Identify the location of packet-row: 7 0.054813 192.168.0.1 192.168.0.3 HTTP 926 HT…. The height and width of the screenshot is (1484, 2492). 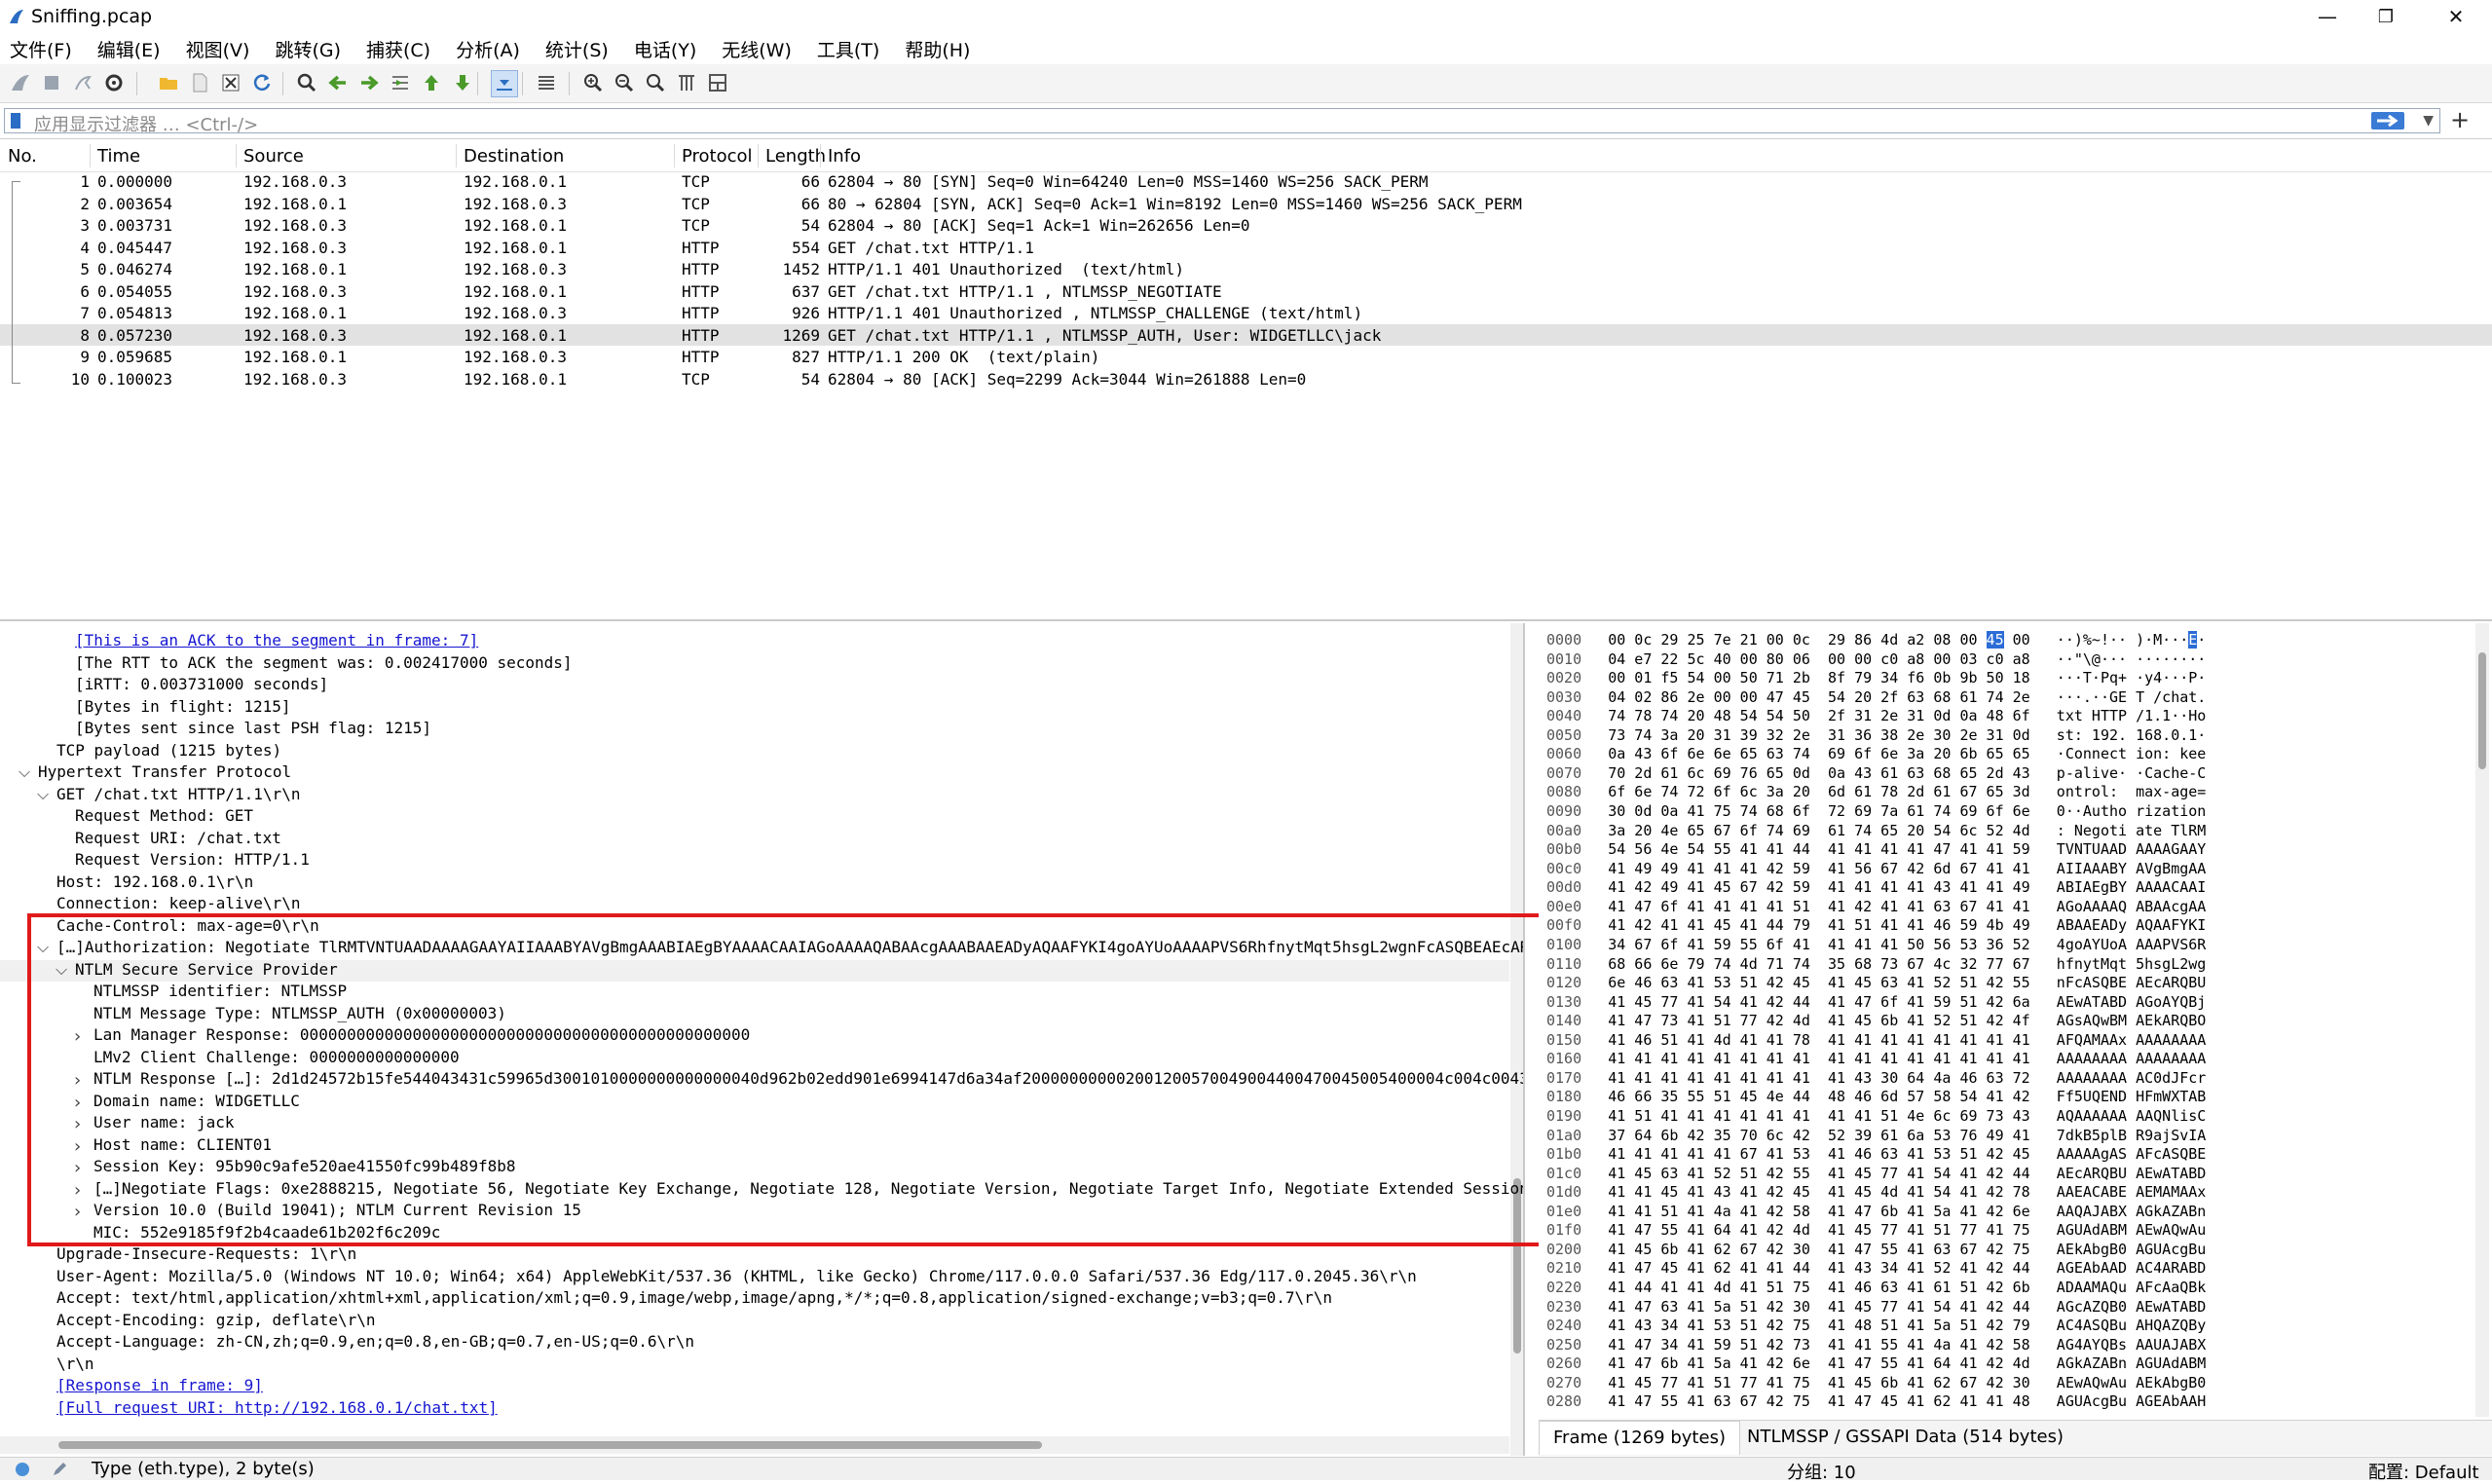
(1246, 312).